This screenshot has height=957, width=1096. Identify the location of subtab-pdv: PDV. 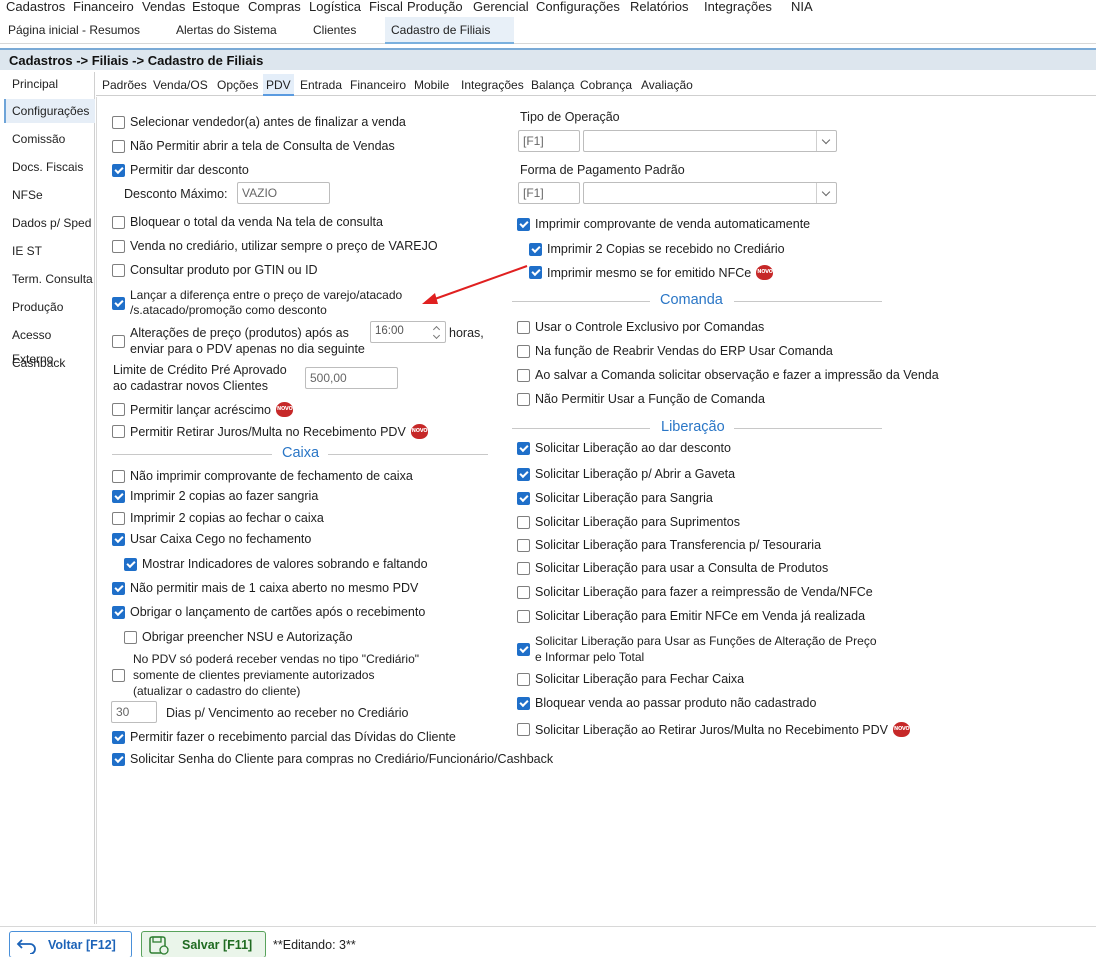
(278, 85).